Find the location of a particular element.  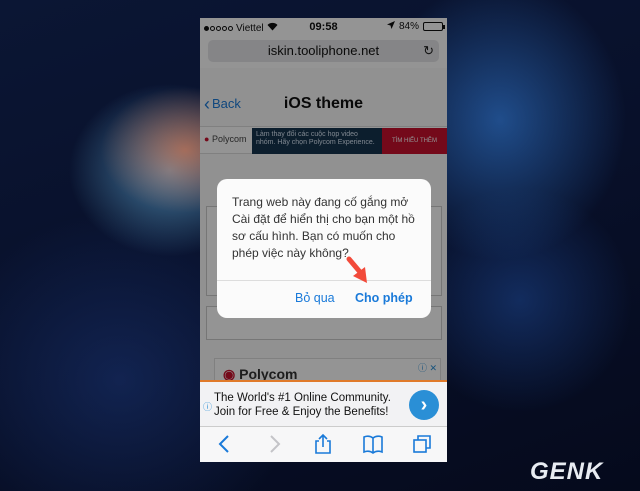

cancel-button: Bỏ qua is located at coordinates (315, 298).